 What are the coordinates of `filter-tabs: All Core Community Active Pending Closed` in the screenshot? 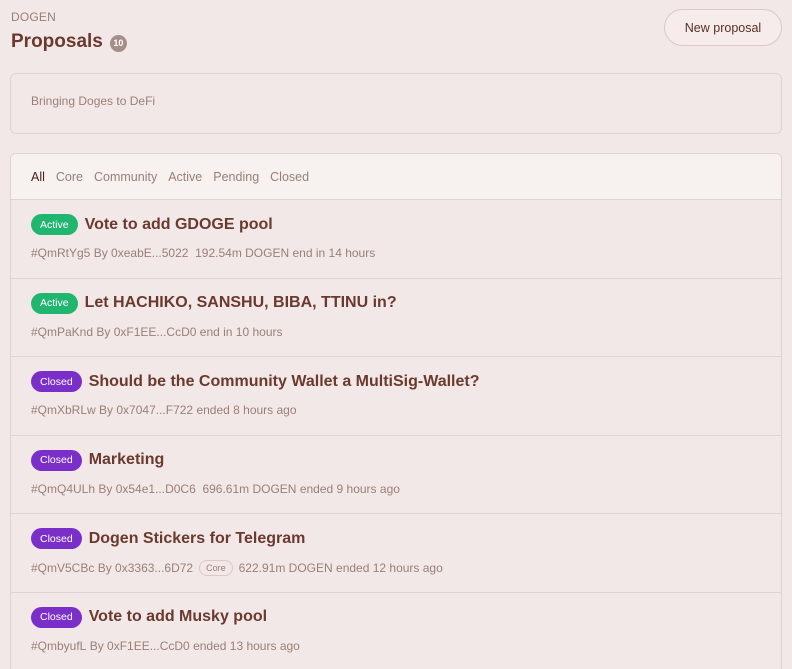 It's located at (396, 177).